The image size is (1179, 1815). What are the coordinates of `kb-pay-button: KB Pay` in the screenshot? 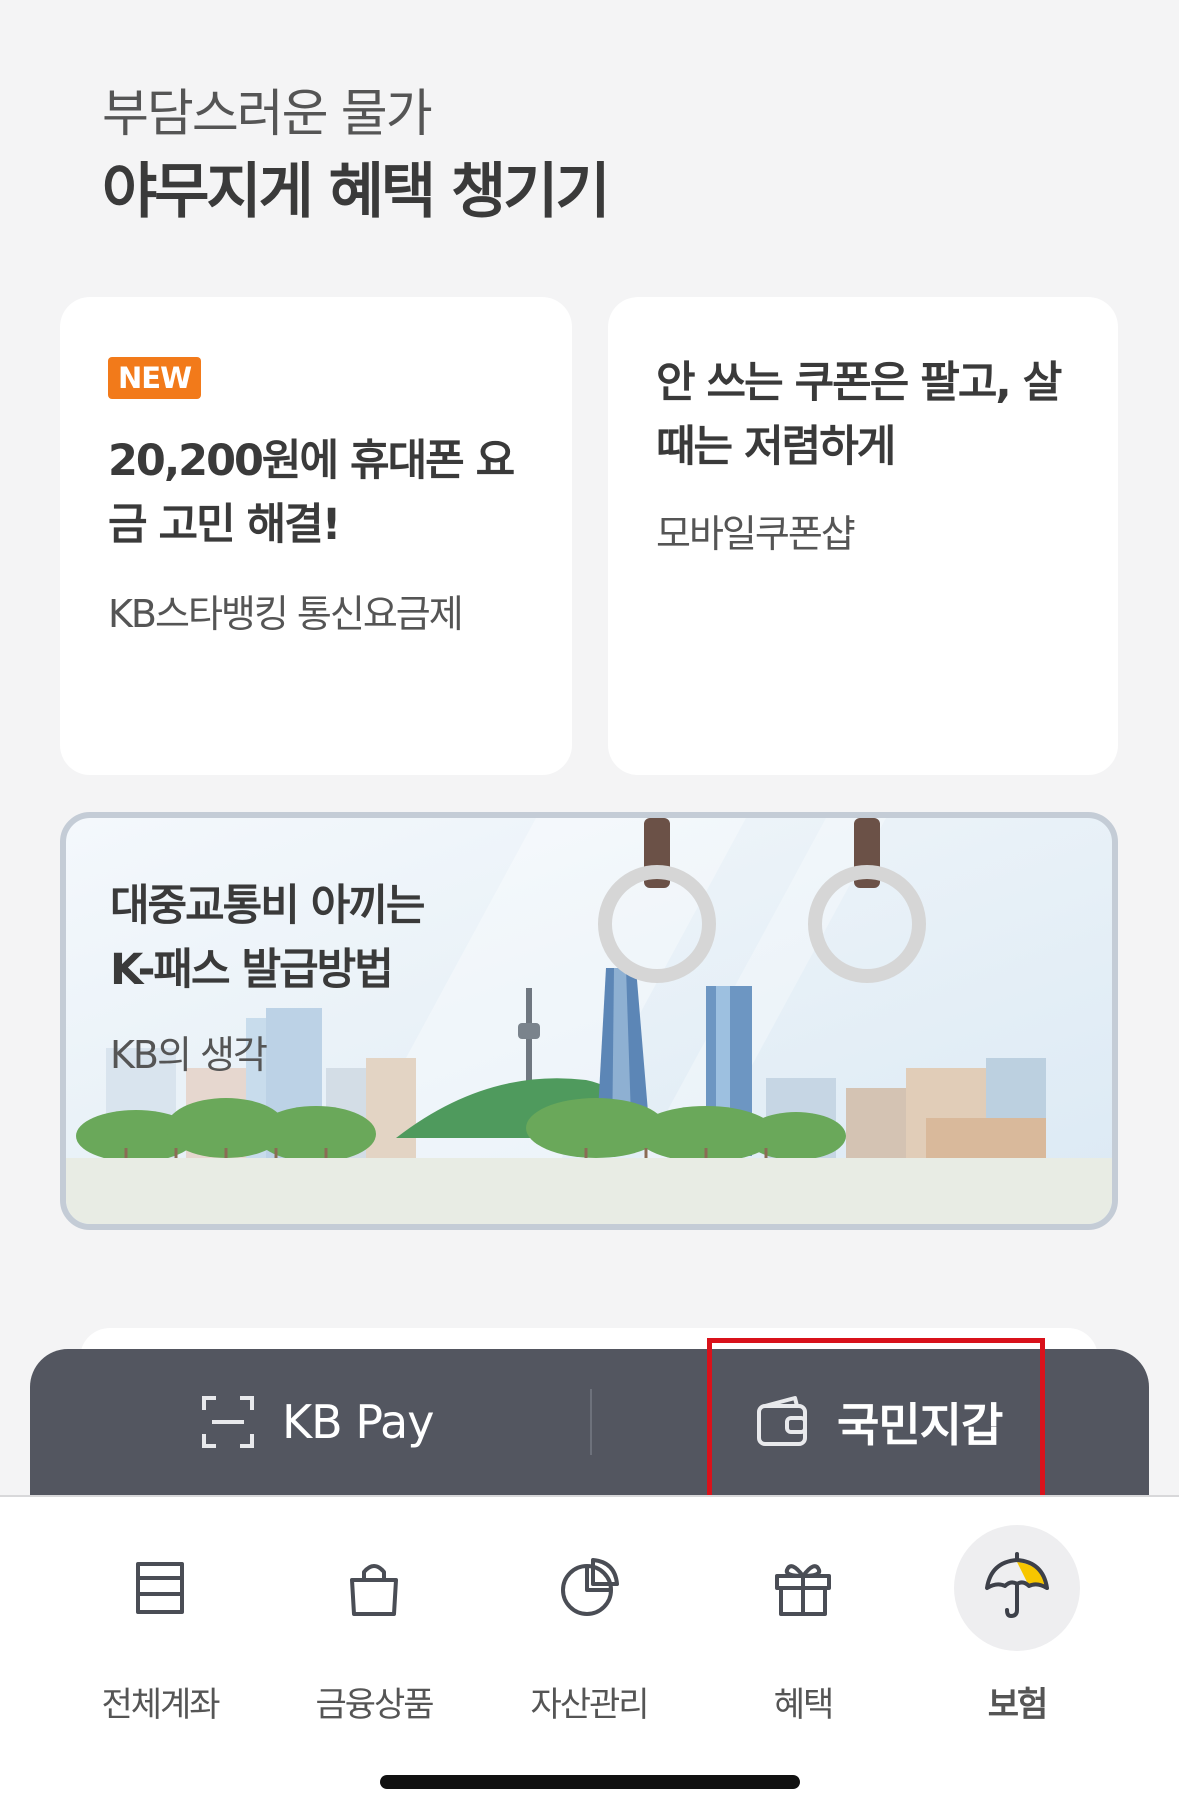 It's located at (317, 1422).